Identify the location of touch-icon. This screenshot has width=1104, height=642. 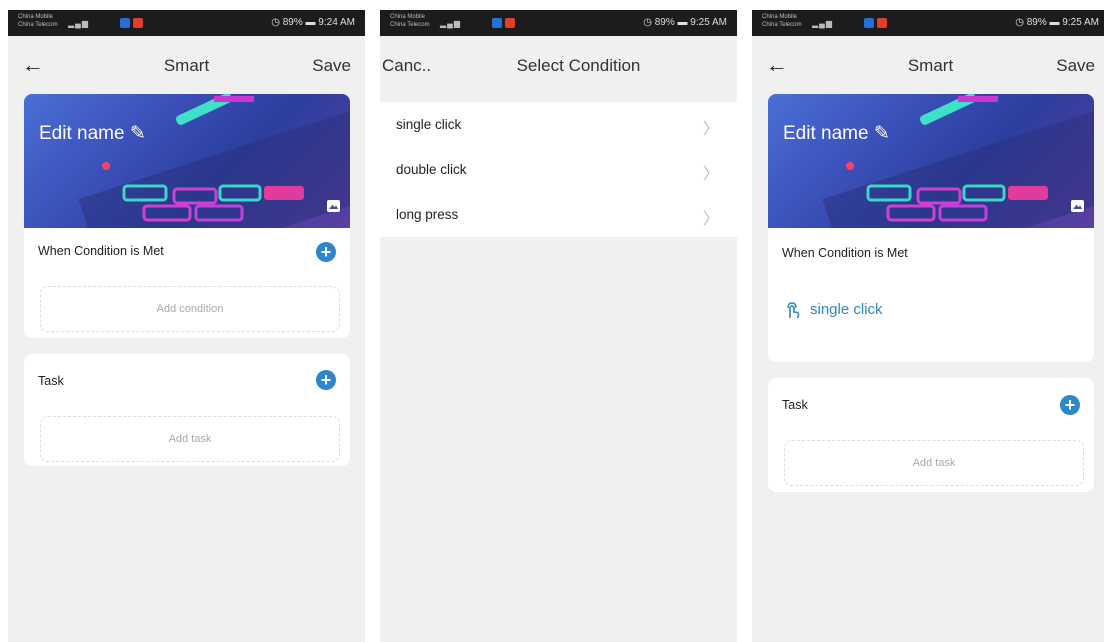
(793, 310).